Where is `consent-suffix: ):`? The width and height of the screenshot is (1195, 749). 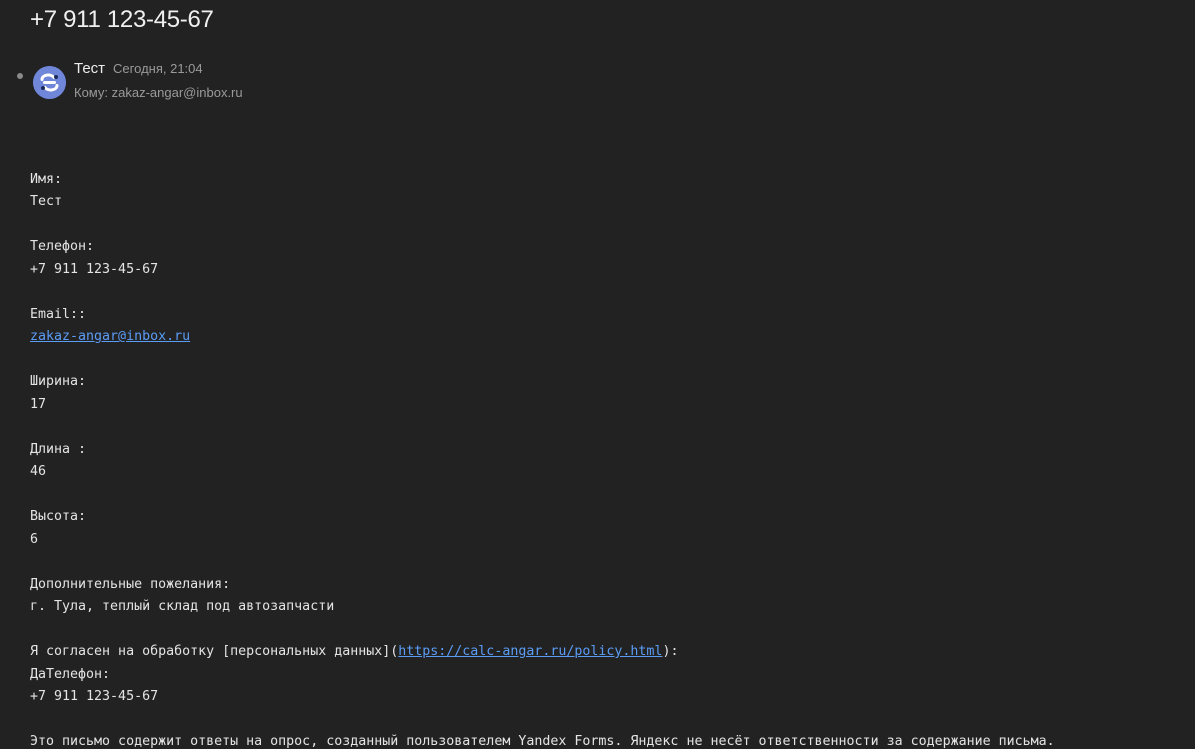
consent-suffix: ): is located at coordinates (670, 651).